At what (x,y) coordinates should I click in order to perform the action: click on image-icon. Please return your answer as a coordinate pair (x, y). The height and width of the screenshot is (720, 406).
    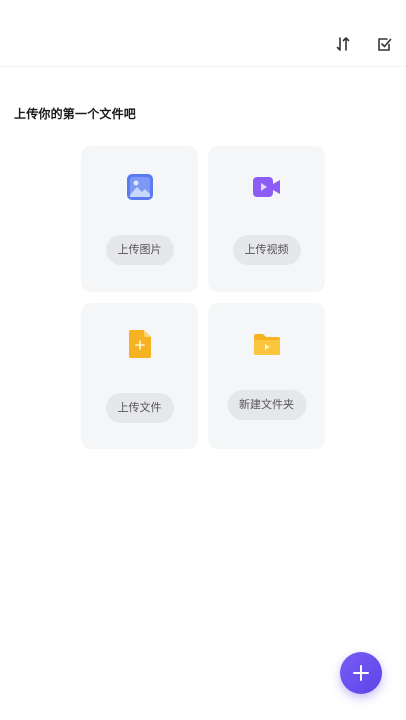
    Looking at the image, I should click on (140, 187).